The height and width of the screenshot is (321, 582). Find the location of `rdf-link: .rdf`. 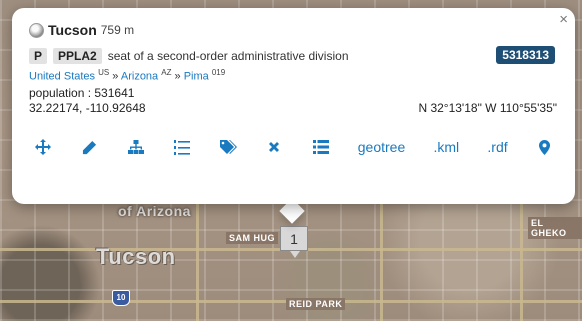

rdf-link: .rdf is located at coordinates (497, 147).